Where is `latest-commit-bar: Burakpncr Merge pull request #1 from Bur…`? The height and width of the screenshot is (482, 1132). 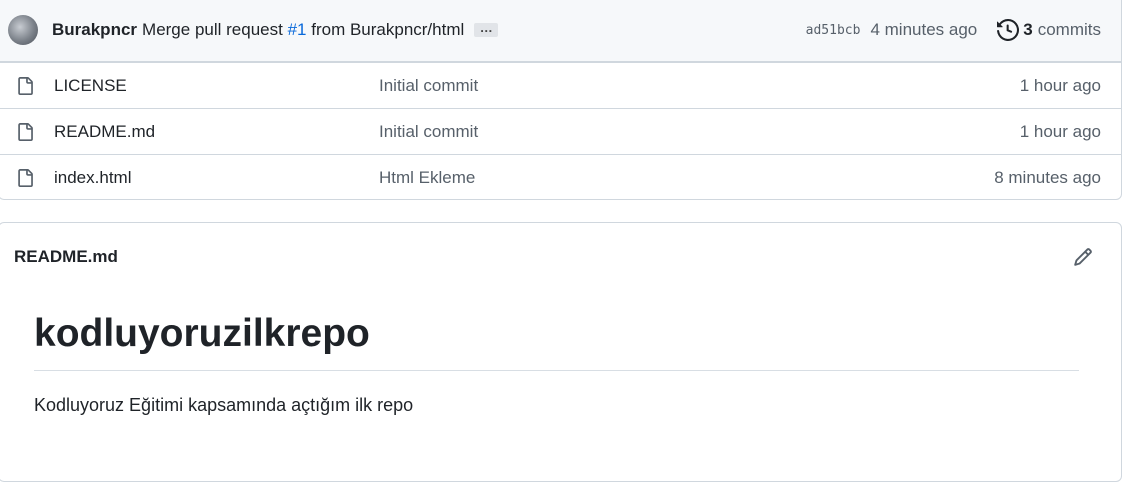
latest-commit-bar: Burakpncr Merge pull request #1 from Bur… is located at coordinates (560, 31).